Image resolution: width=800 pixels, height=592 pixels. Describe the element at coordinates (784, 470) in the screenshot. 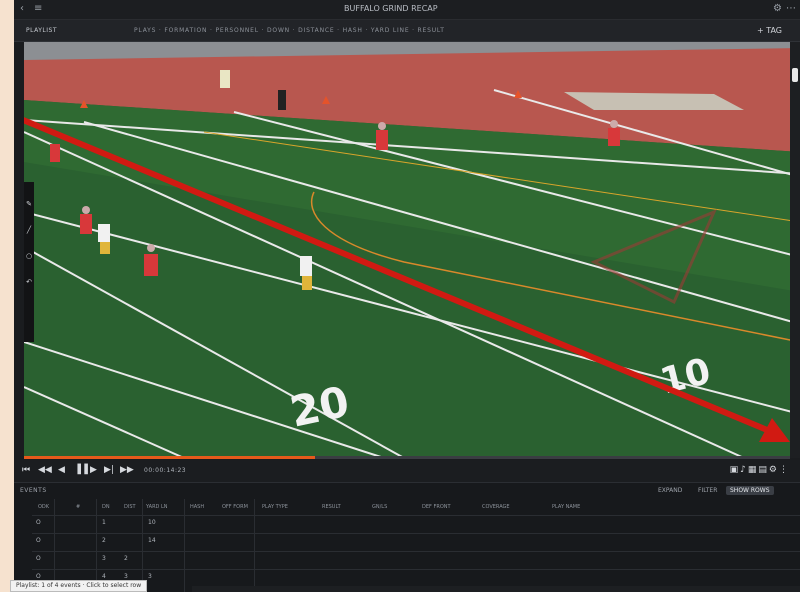

I see `more-icon: ⋮` at that location.